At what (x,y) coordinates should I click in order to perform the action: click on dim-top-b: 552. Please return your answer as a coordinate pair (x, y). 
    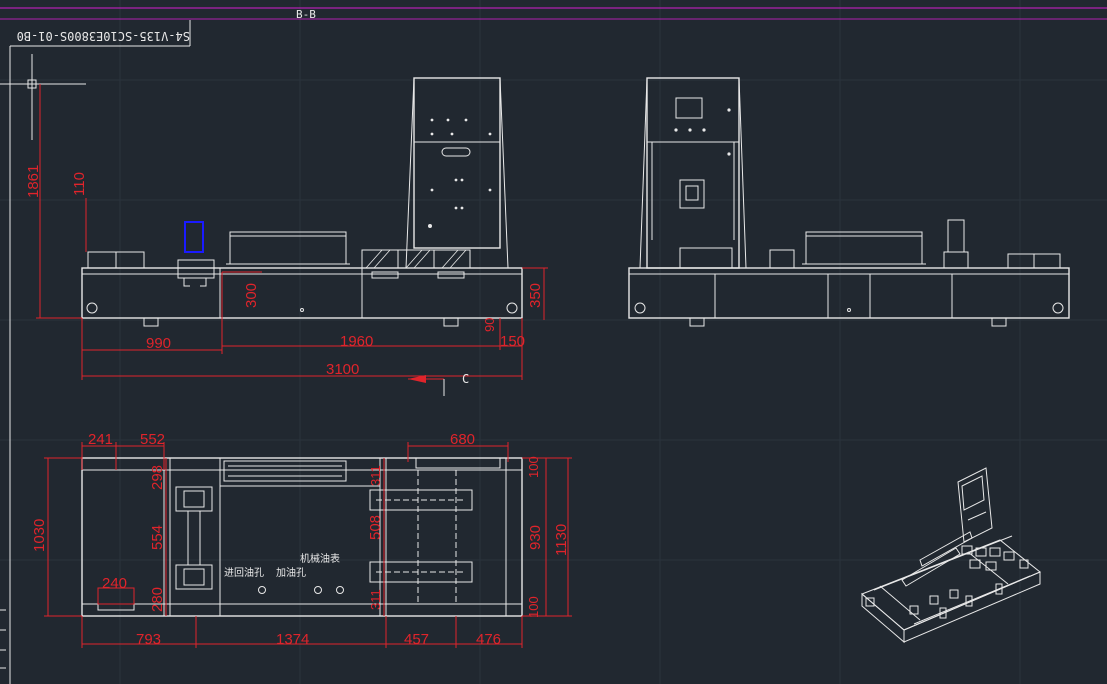
    Looking at the image, I should click on (152, 439).